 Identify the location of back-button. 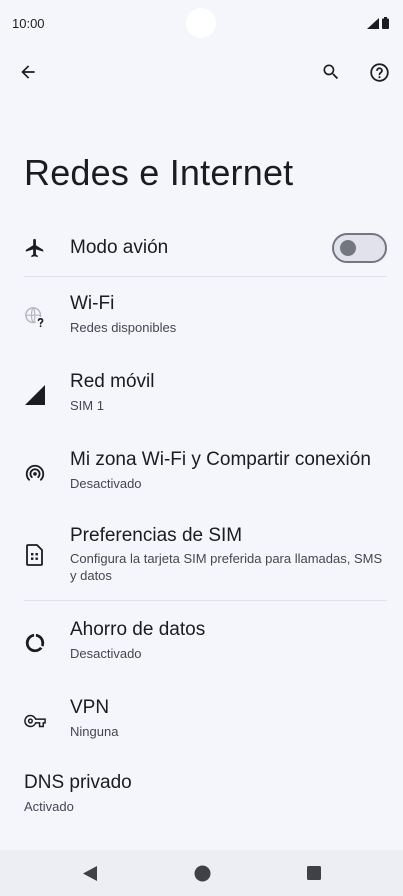
(28, 72).